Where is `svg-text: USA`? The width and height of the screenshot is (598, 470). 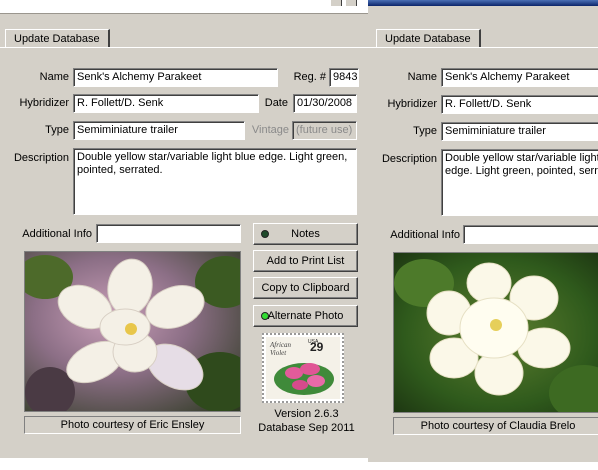 svg-text: USA is located at coordinates (313, 342).